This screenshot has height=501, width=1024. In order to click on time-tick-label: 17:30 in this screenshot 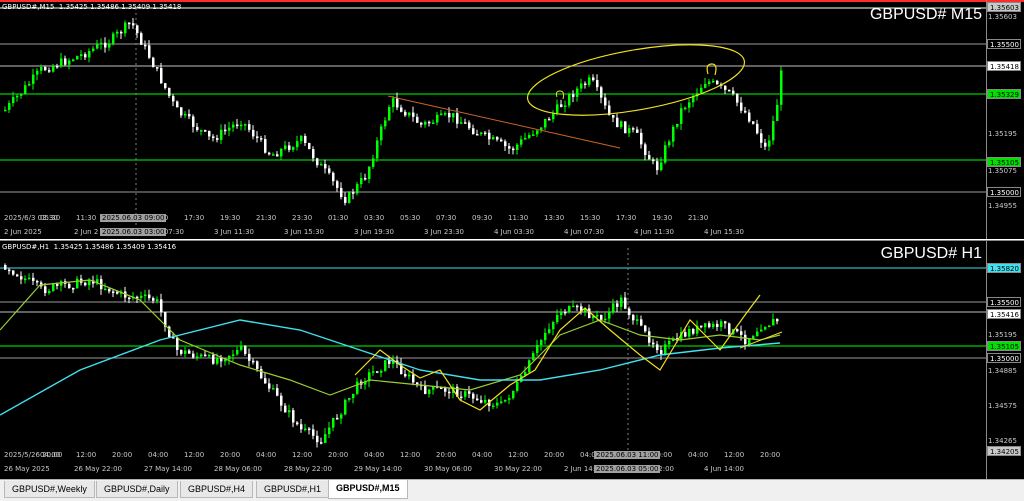, I will do `click(626, 218)`.